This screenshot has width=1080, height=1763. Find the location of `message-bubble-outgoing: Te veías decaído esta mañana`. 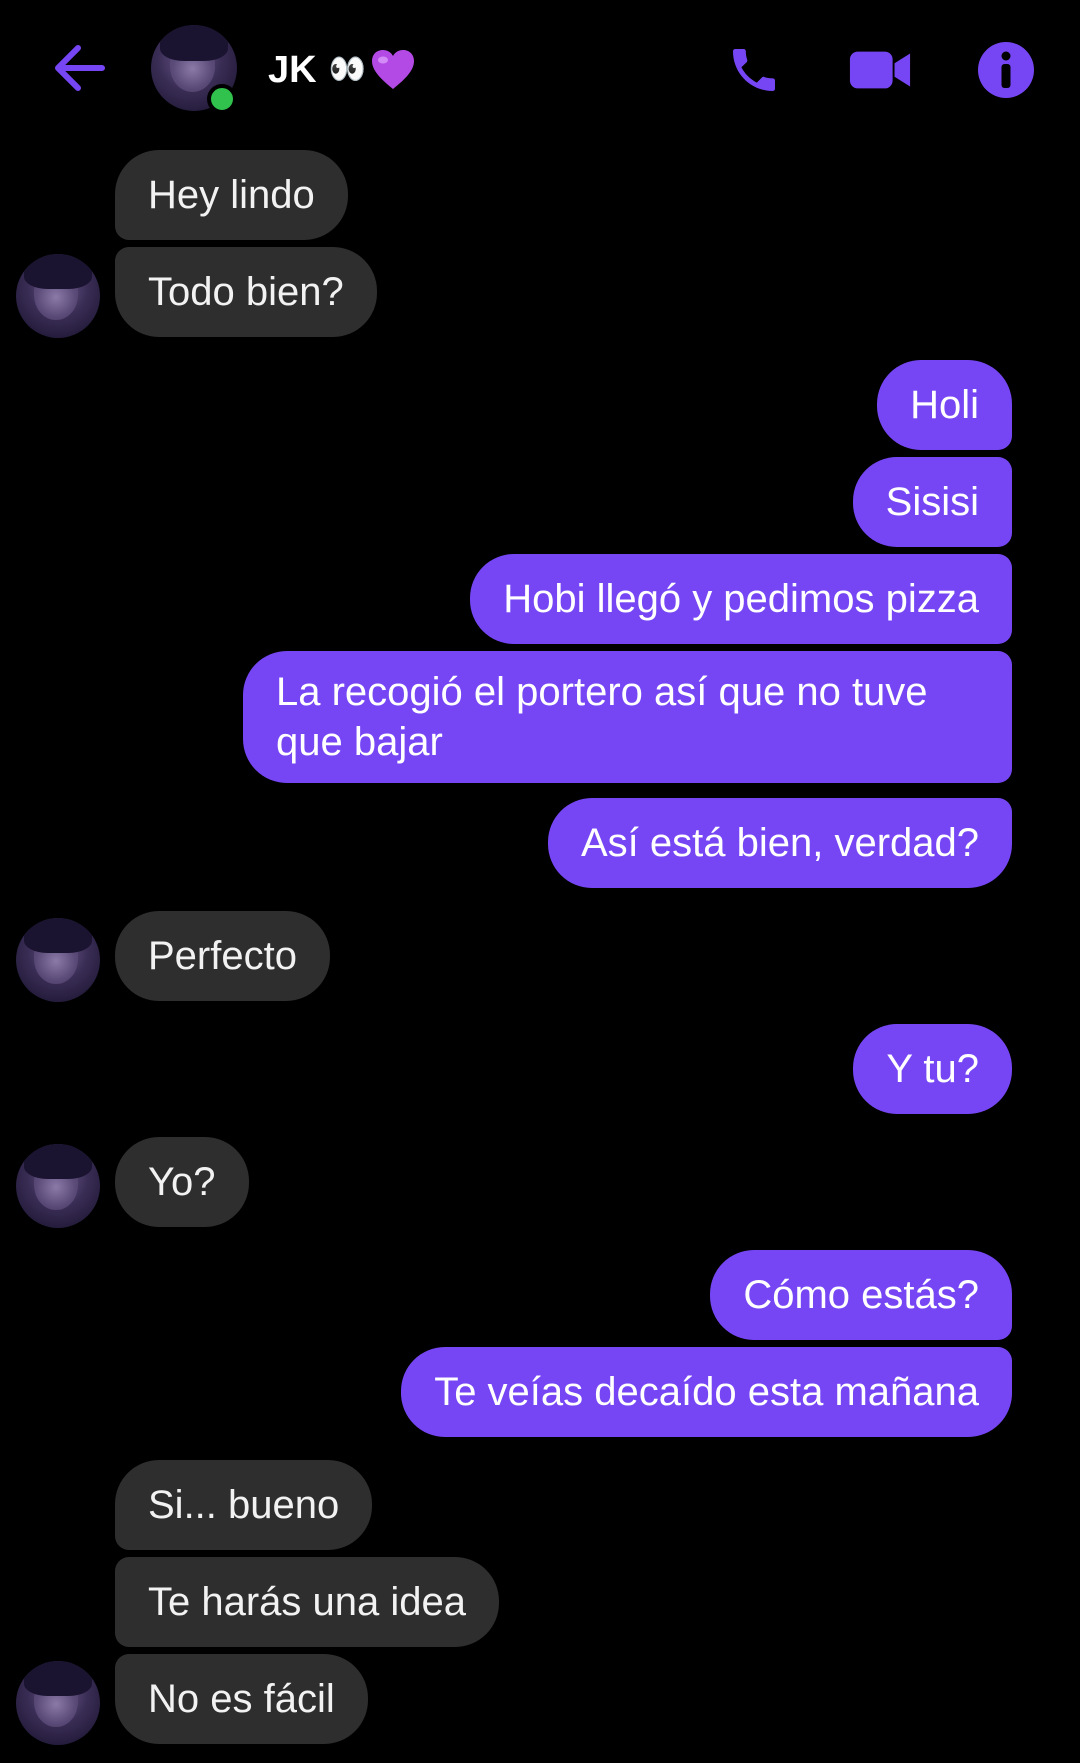

message-bubble-outgoing: Te veías decaído esta mañana is located at coordinates (706, 1392).